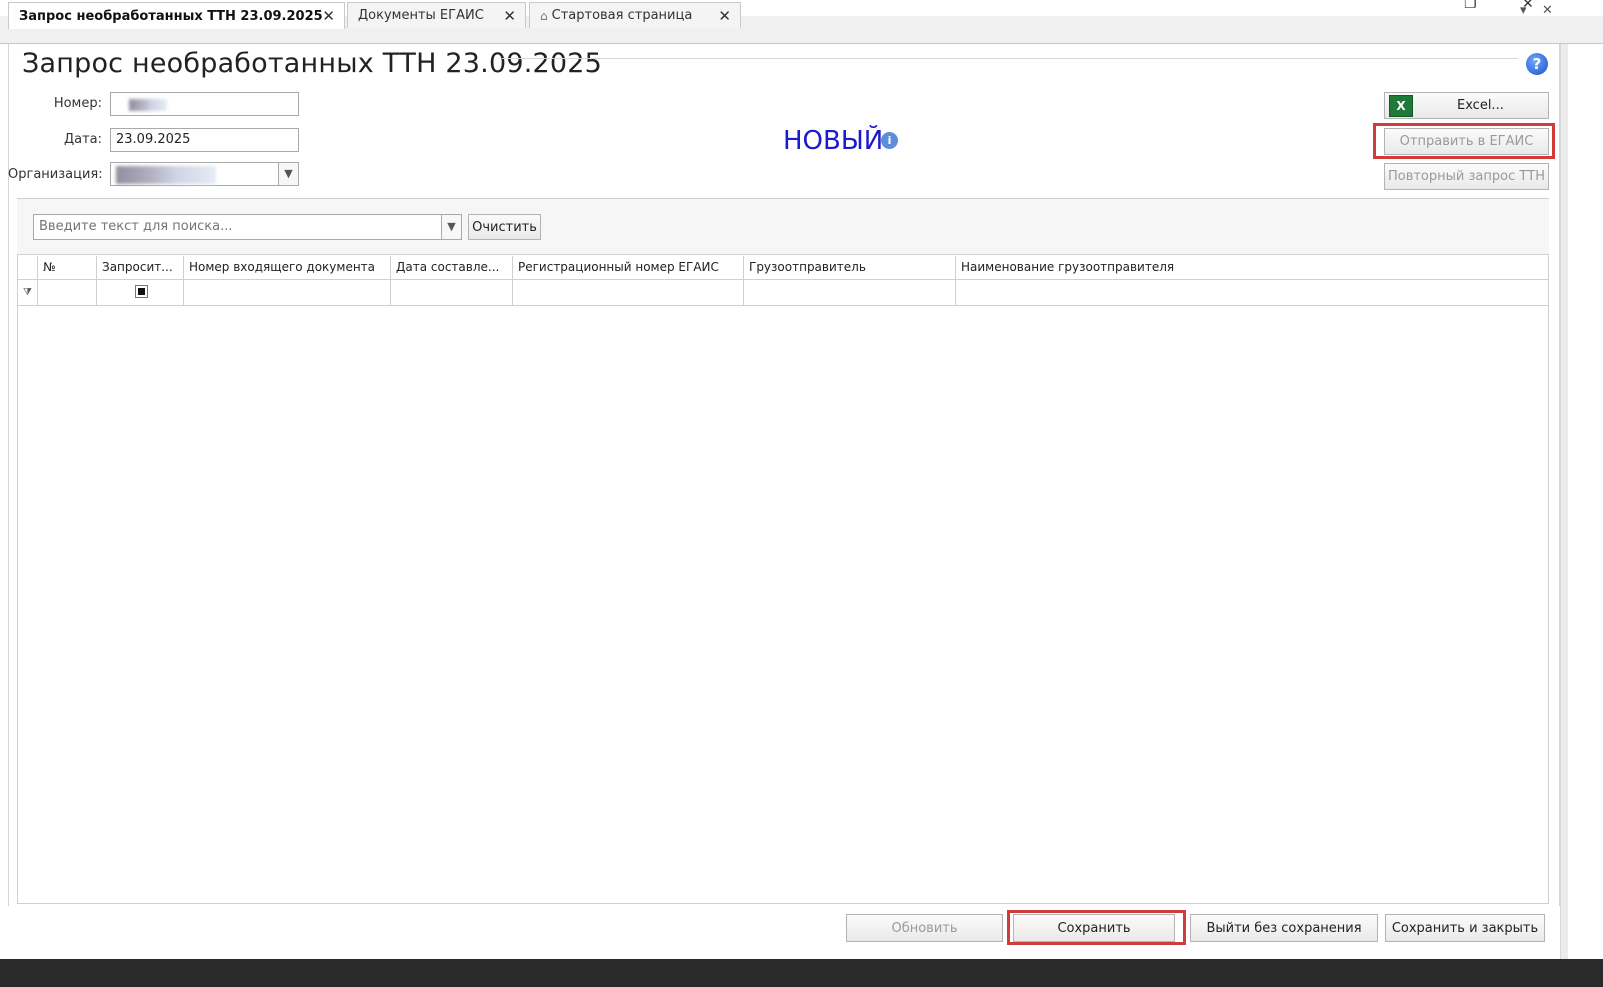  What do you see at coordinates (1547, 10) in the screenshot?
I see `tabs-close-icon: ✕` at bounding box center [1547, 10].